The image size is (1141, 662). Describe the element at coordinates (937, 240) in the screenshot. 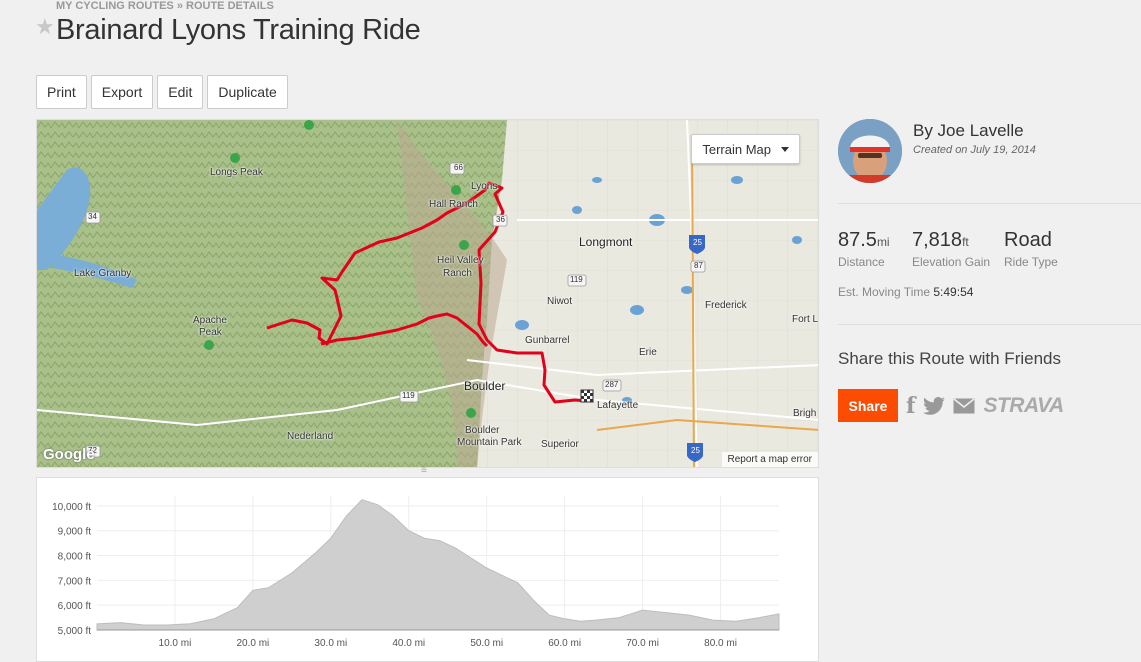

I see `elevation-value: 7,818` at that location.